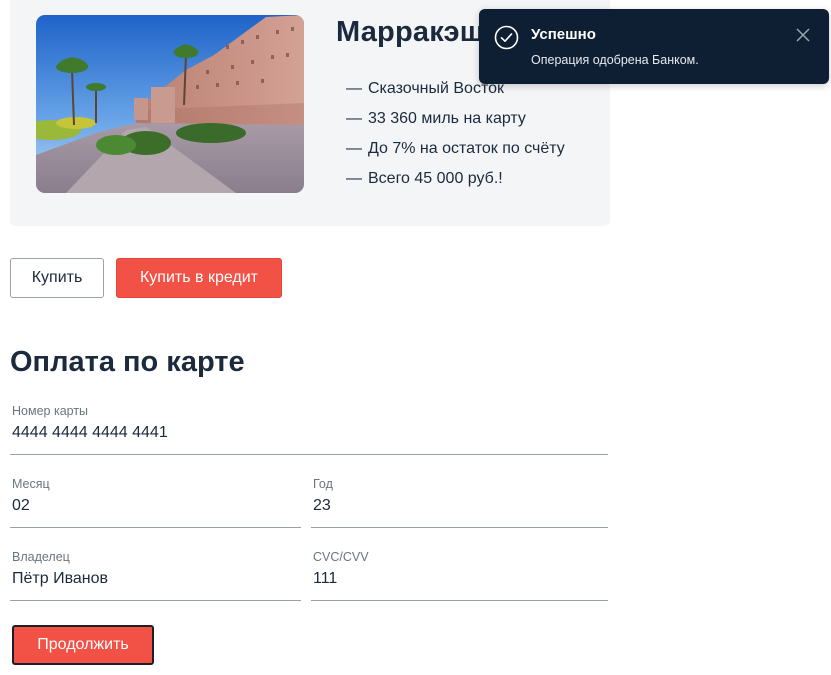  I want to click on feature-item: — Всего 45 000 руб.!, so click(424, 178).